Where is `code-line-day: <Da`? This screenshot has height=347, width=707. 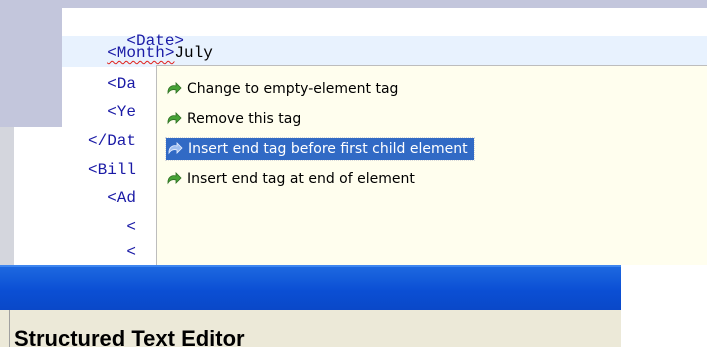 code-line-day: <Da is located at coordinates (112, 84).